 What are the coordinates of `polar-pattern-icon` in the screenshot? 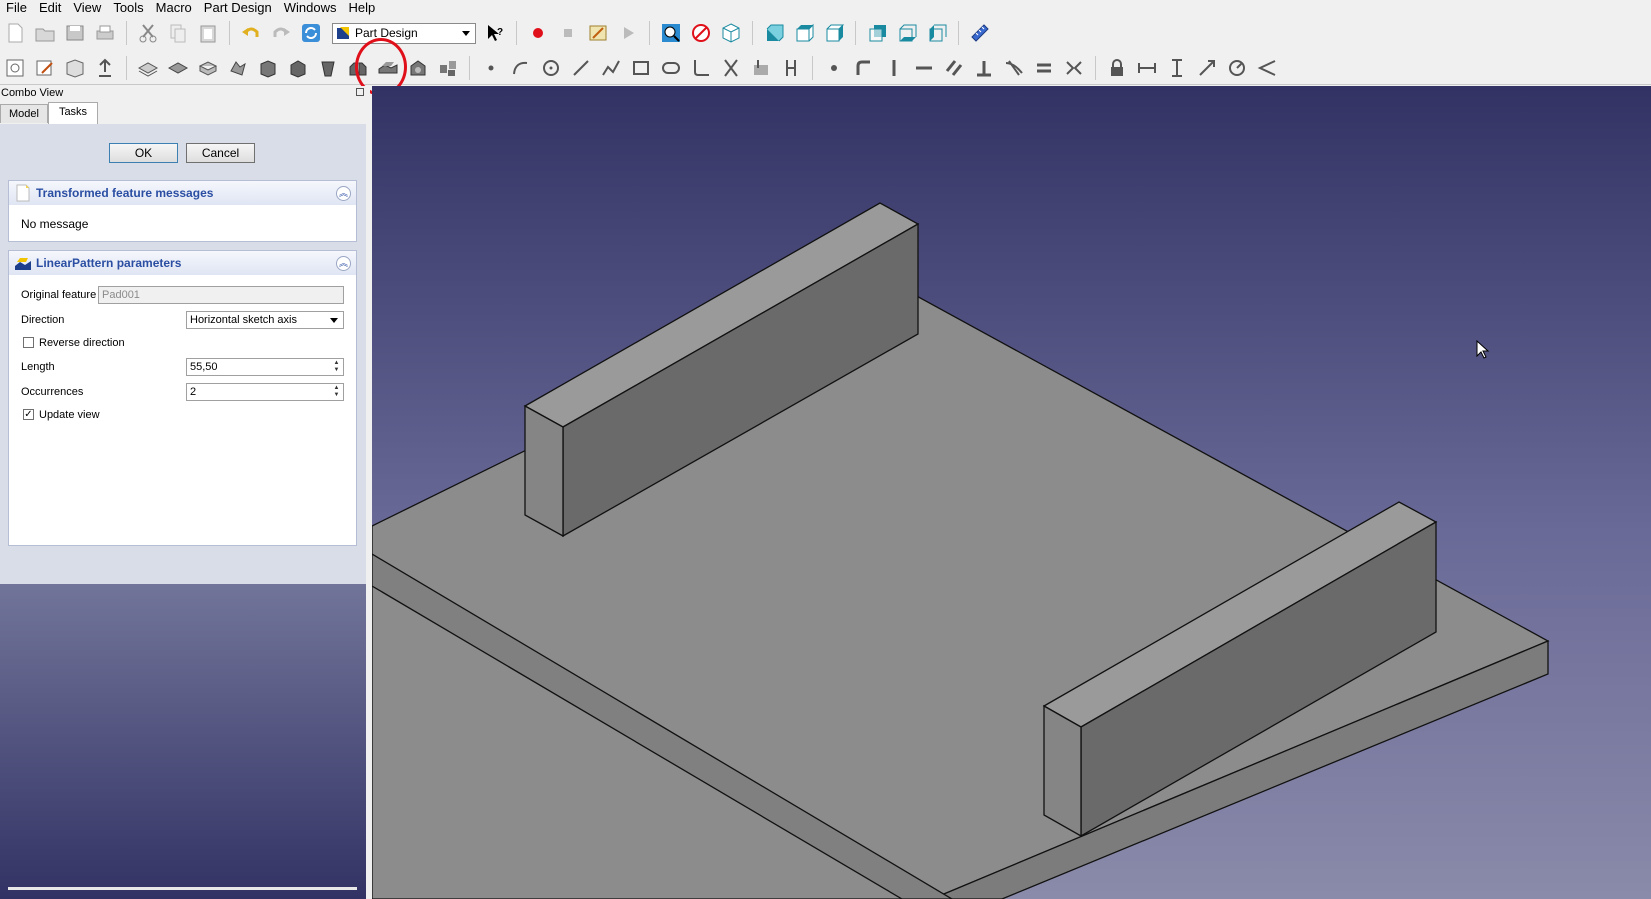 It's located at (418, 68).